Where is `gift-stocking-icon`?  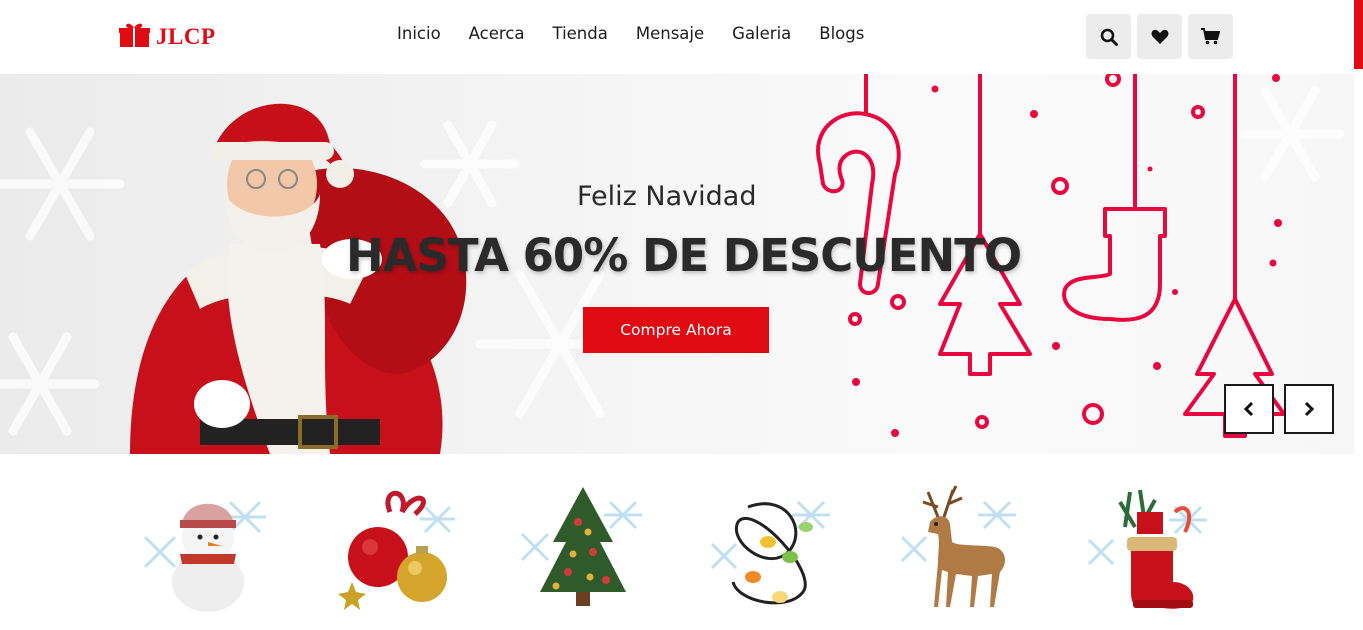
gift-stocking-icon is located at coordinates (1147, 549).